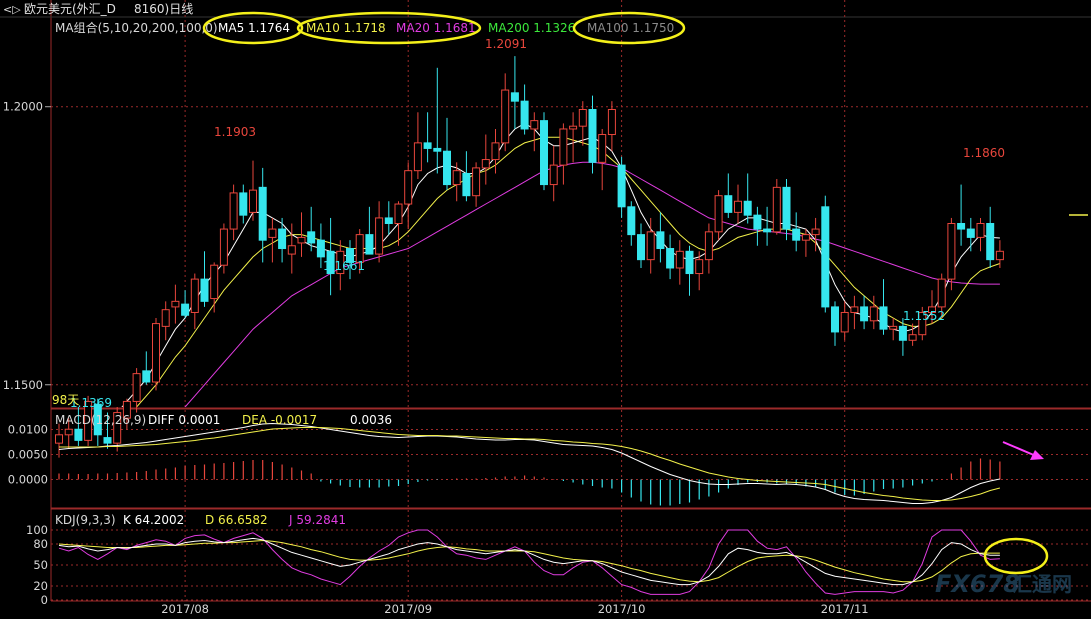  I want to click on y-axis-kdj: 10080 50 200, so click(37, 565).